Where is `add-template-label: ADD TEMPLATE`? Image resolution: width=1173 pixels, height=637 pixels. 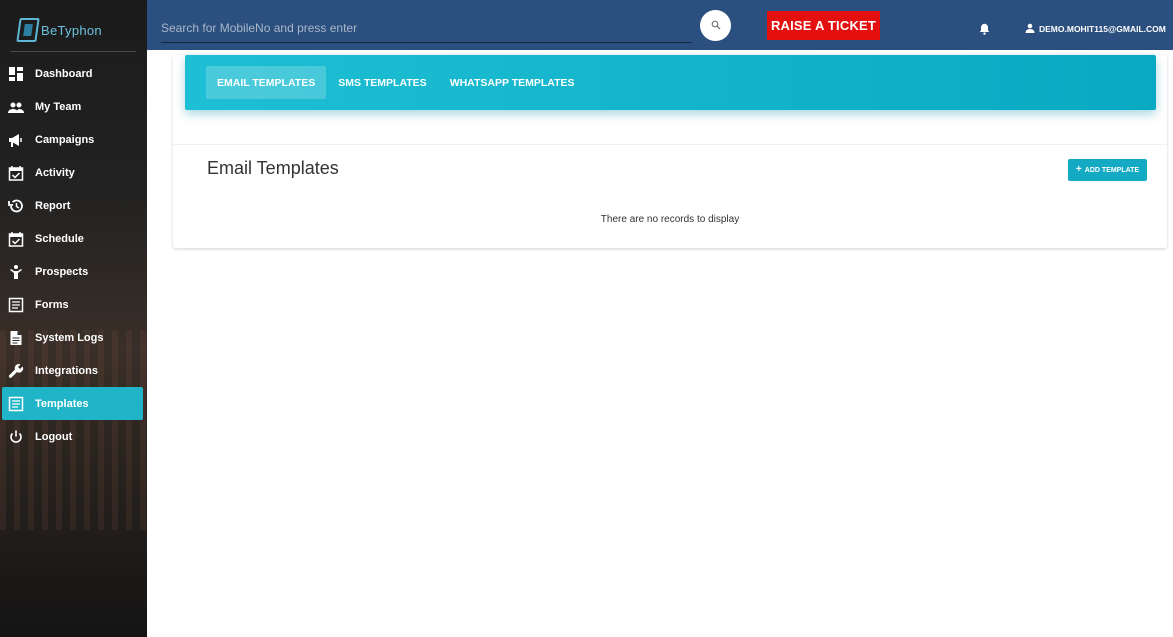
add-template-label: ADD TEMPLATE is located at coordinates (1112, 170).